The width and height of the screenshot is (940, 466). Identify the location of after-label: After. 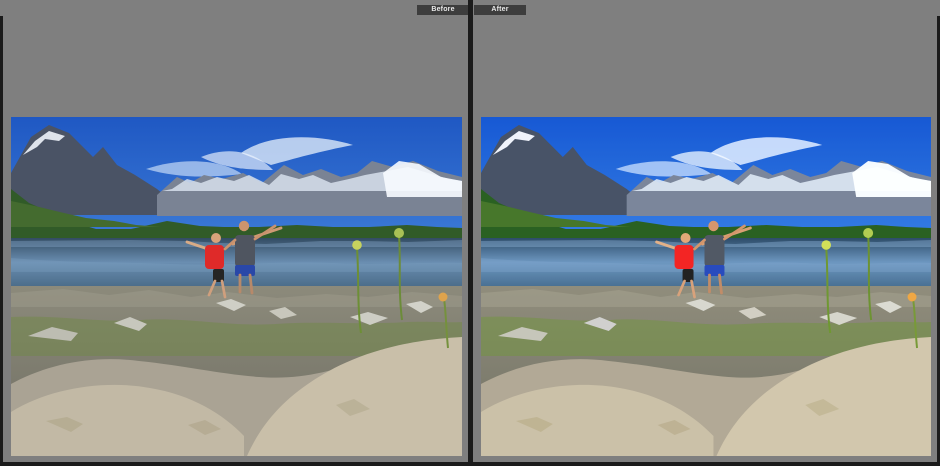
(500, 10).